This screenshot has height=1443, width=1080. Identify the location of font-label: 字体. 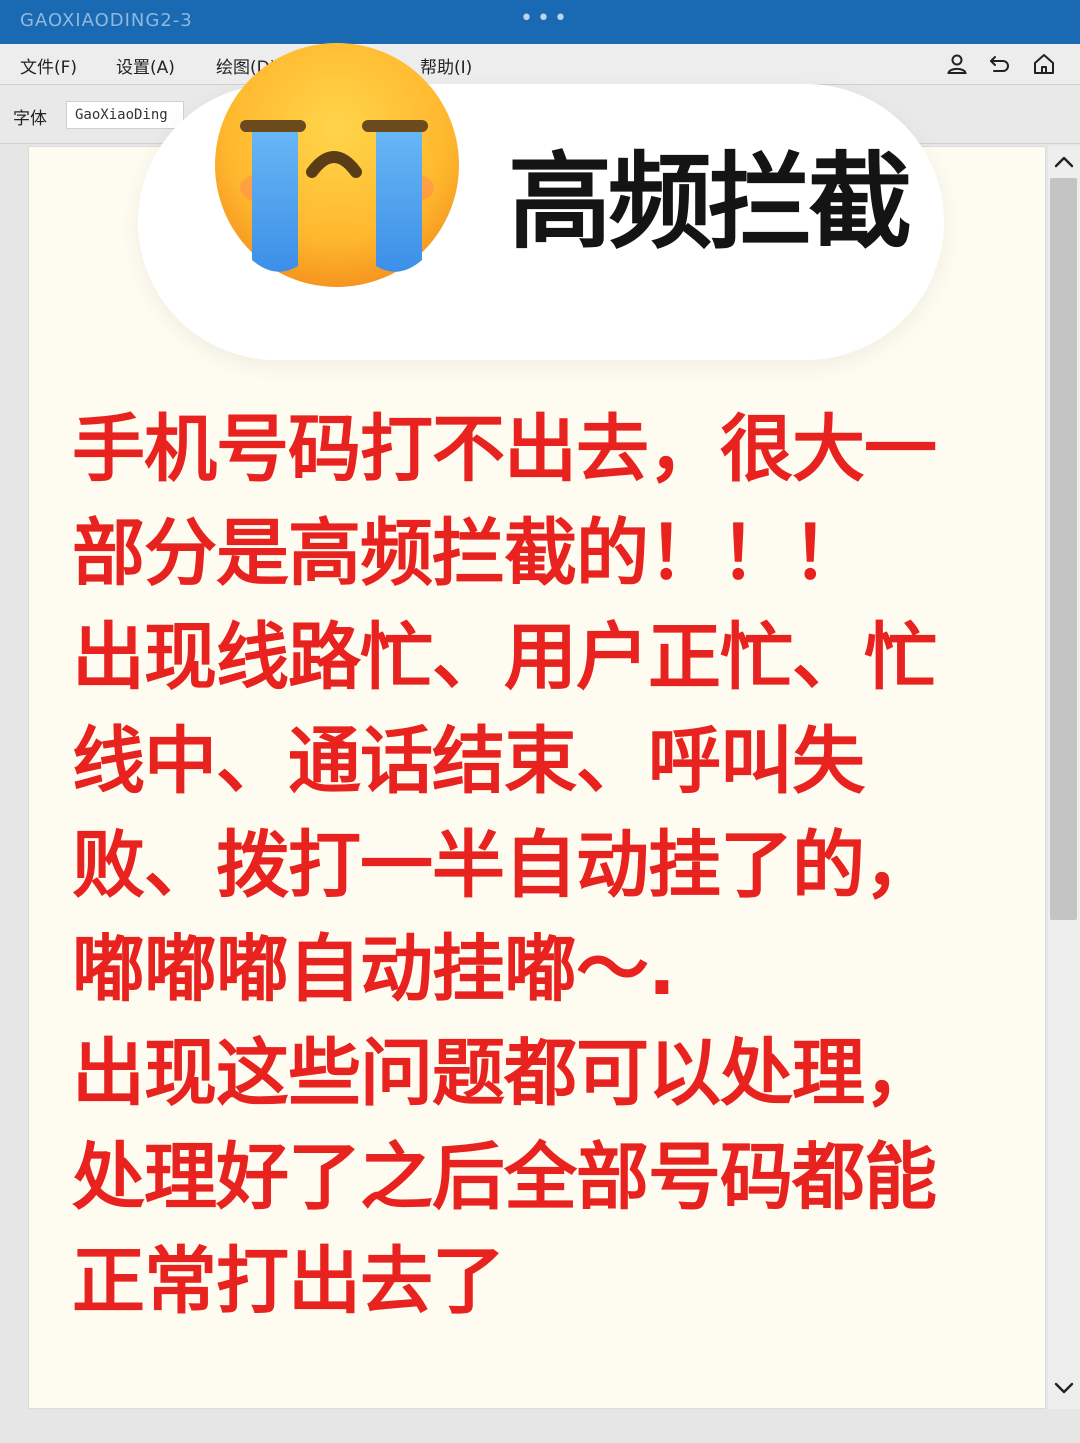
(30, 119).